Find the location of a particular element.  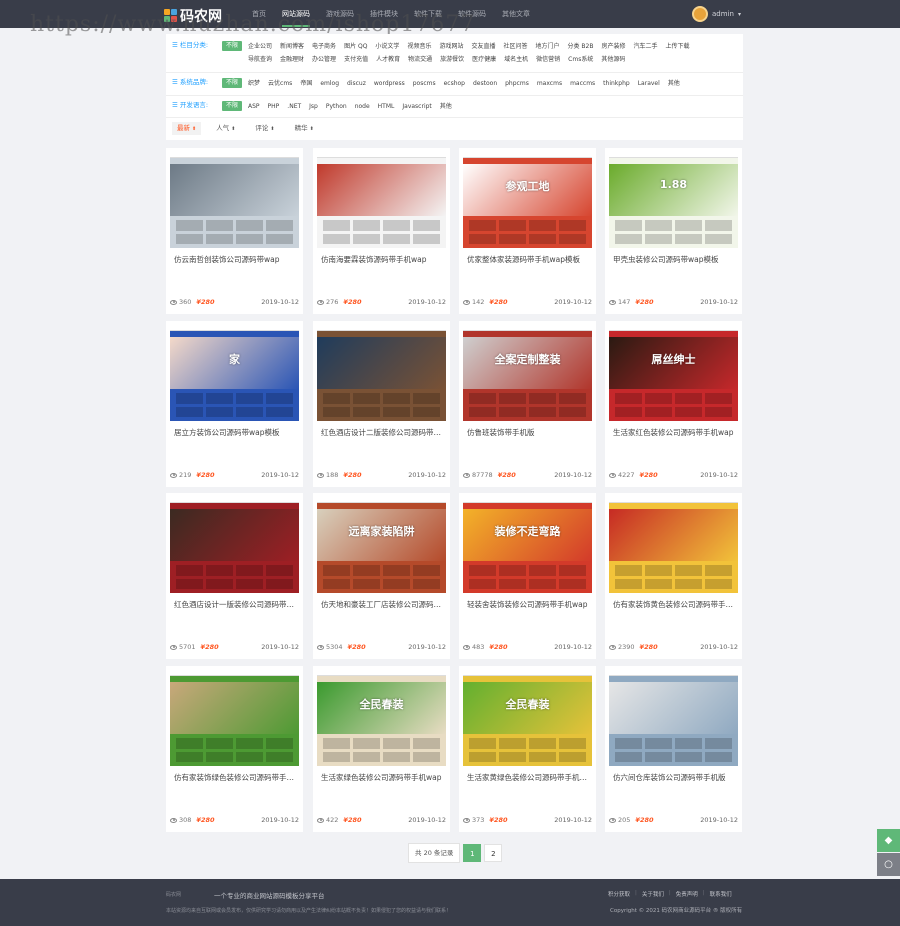

filter-item: ecshop is located at coordinates (454, 83).